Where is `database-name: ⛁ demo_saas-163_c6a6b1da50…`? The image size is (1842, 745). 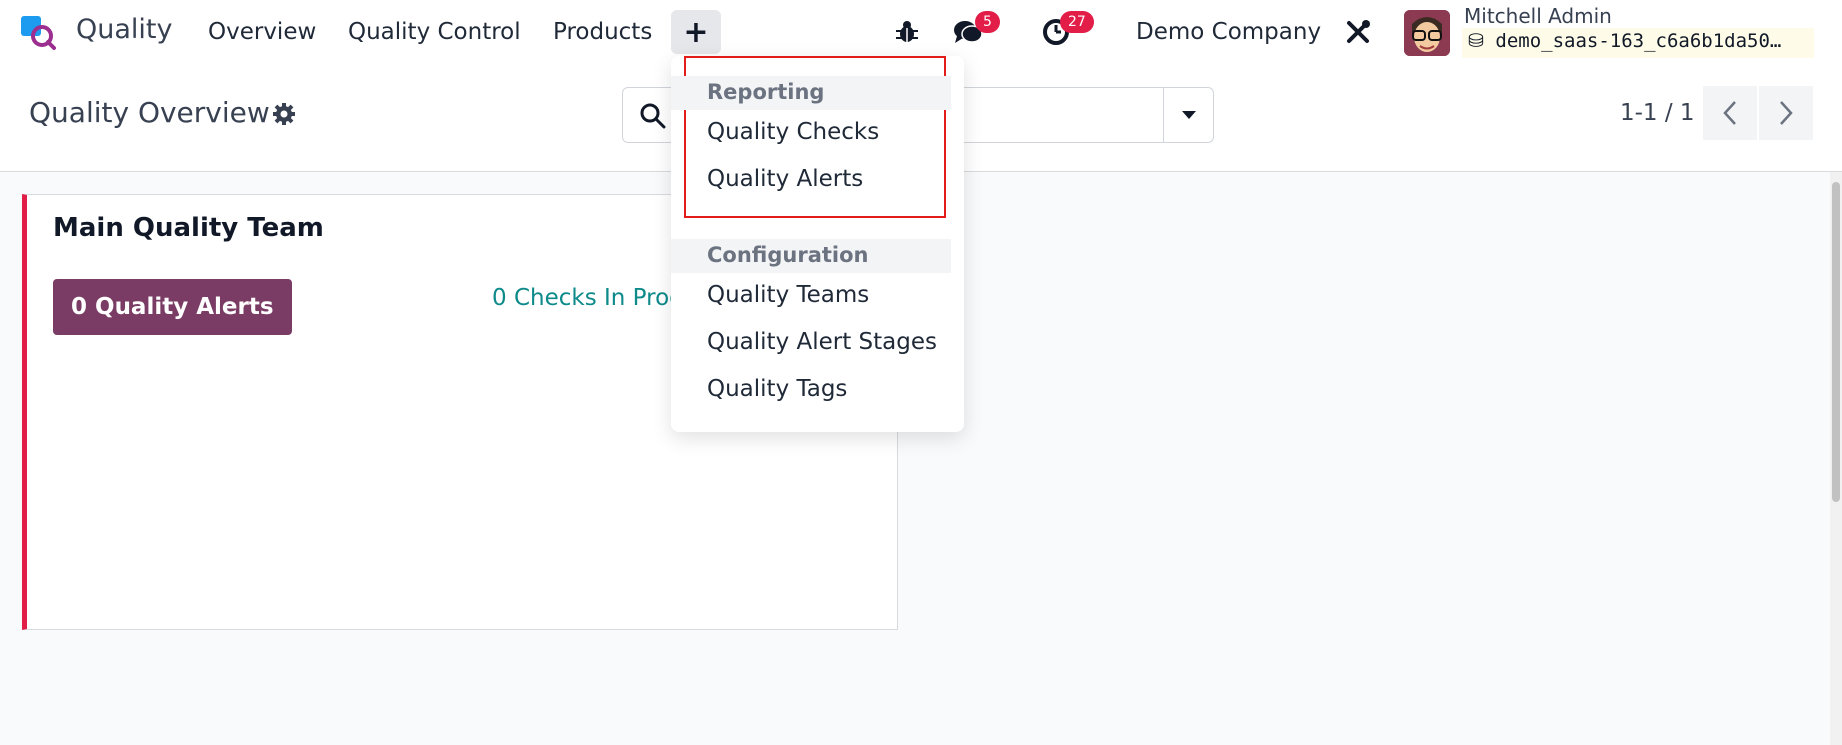
database-name: ⛁ demo_saas-163_c6a6b1da50… is located at coordinates (1638, 43).